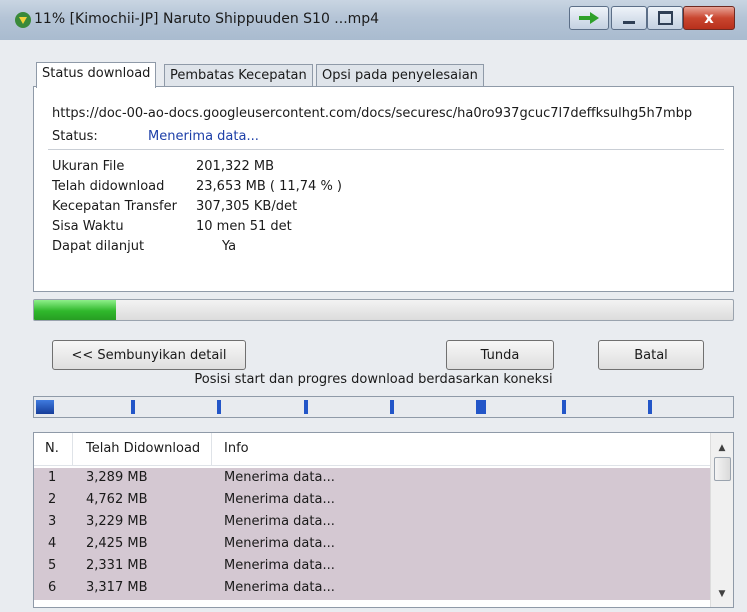  I want to click on tab-status-download: Status download, so click(96, 75).